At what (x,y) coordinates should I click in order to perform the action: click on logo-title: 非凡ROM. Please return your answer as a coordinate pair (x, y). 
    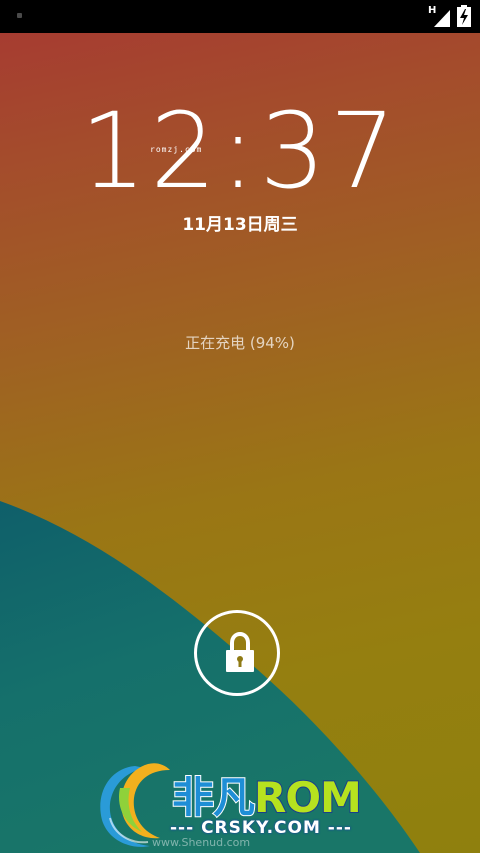
    Looking at the image, I should click on (267, 794).